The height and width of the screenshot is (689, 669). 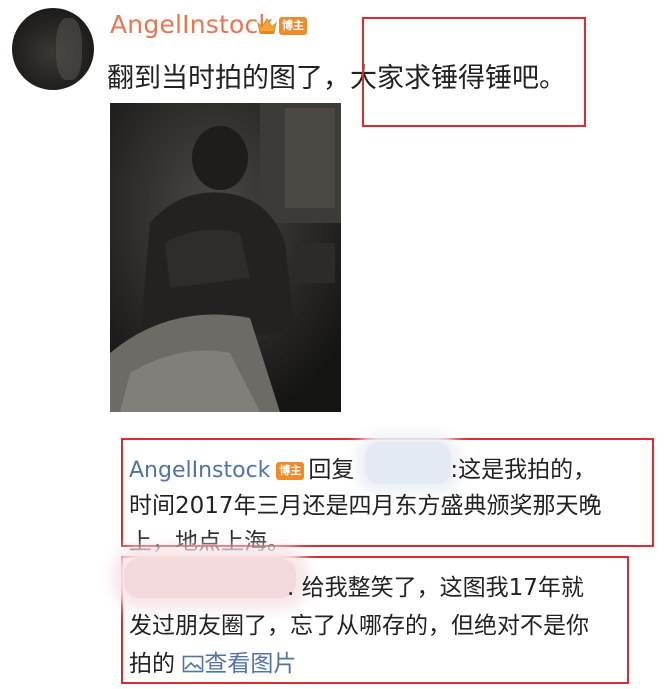 What do you see at coordinates (267, 26) in the screenshot?
I see `crown-icon` at bounding box center [267, 26].